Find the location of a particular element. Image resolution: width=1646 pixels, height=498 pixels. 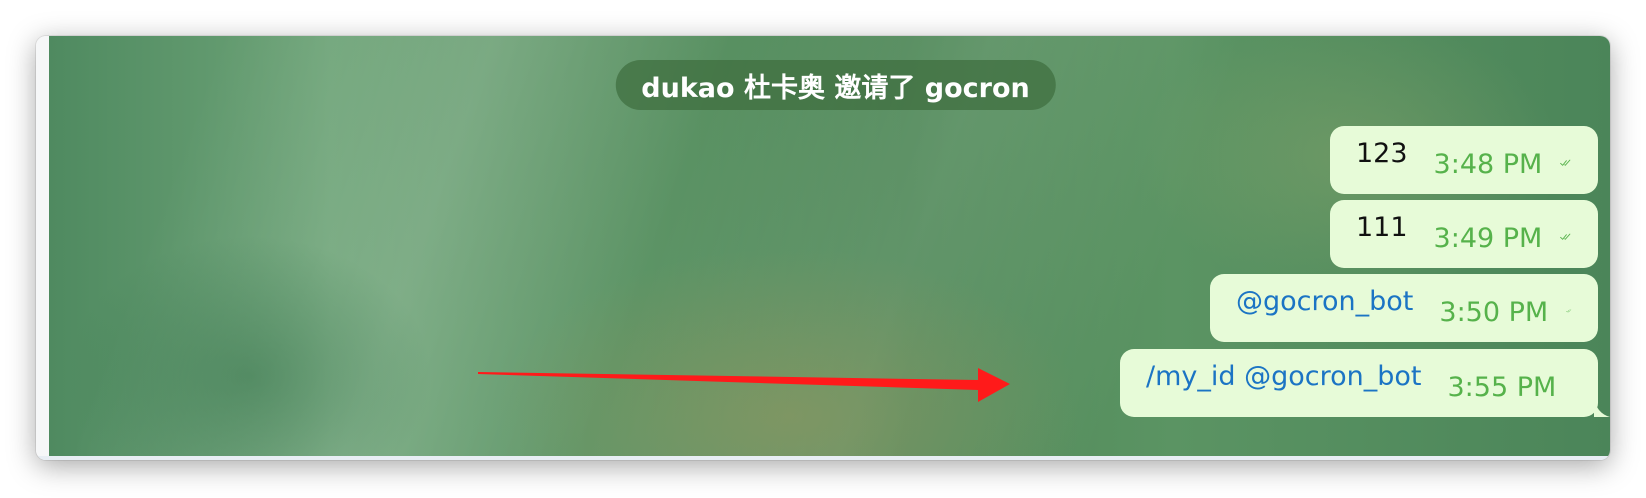

mention-link: @gocron_bot is located at coordinates (1324, 301).